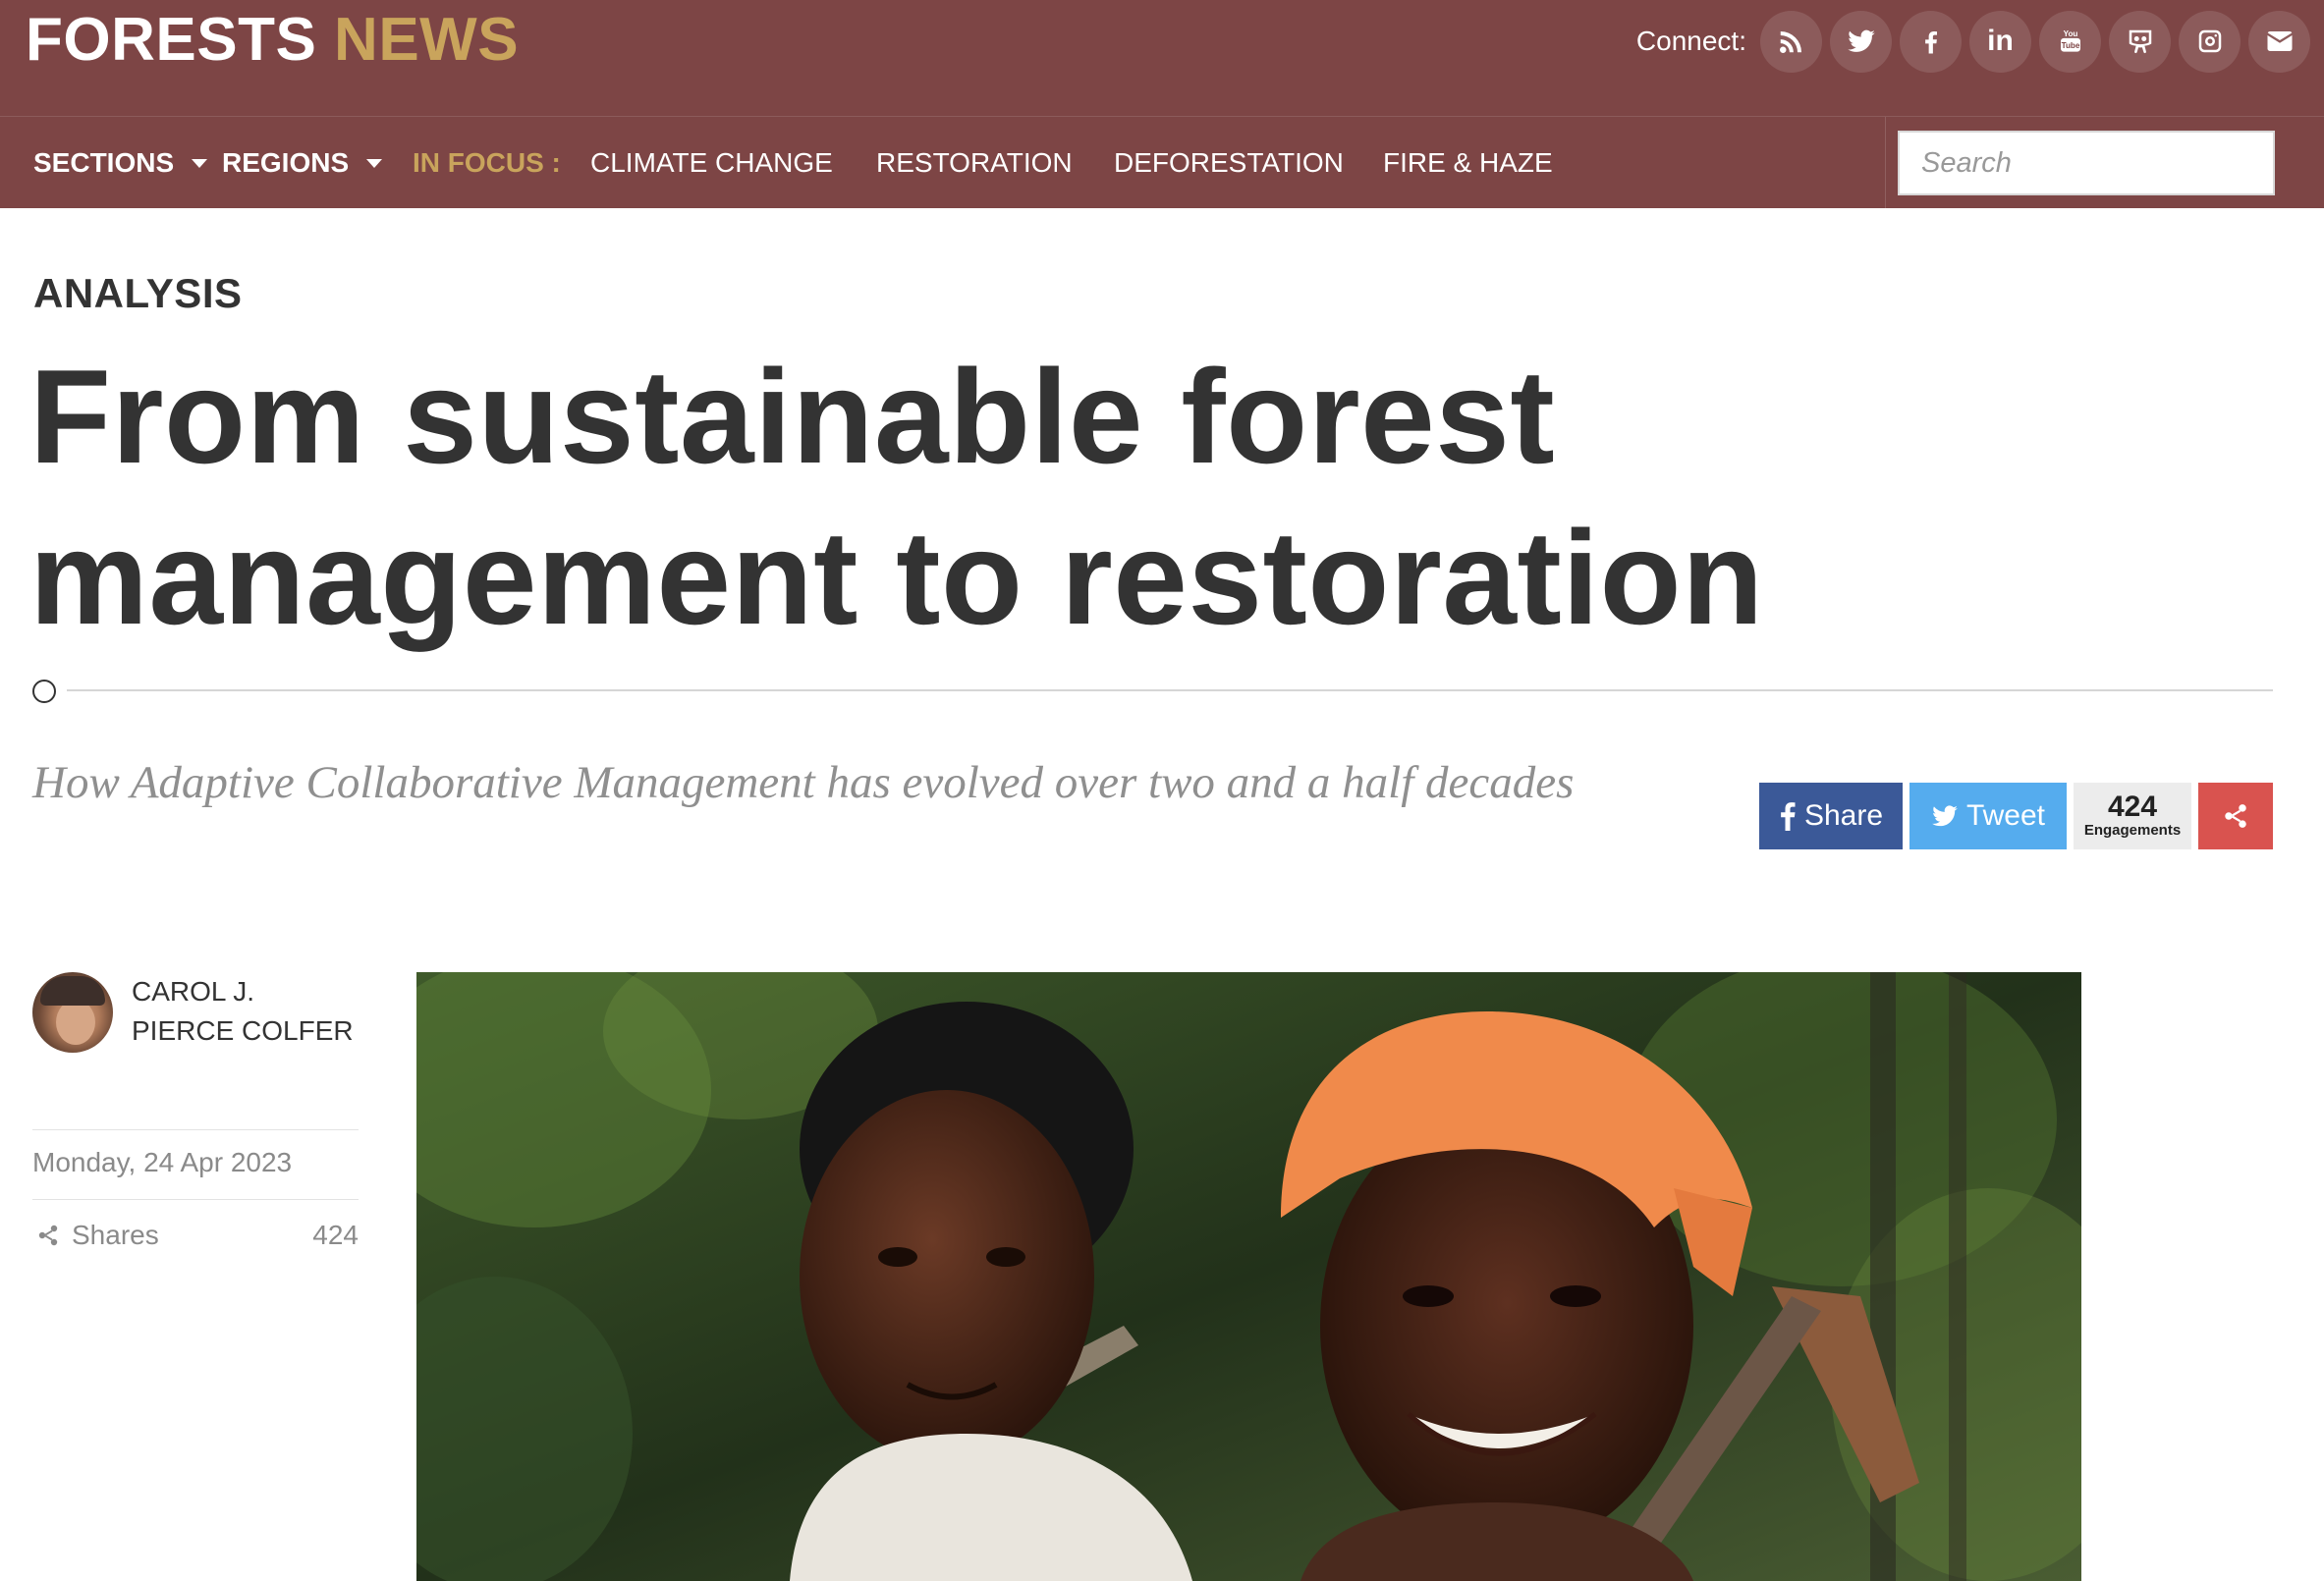 The height and width of the screenshot is (1581, 2324). What do you see at coordinates (2132, 806) in the screenshot?
I see `engagements-count: 424` at bounding box center [2132, 806].